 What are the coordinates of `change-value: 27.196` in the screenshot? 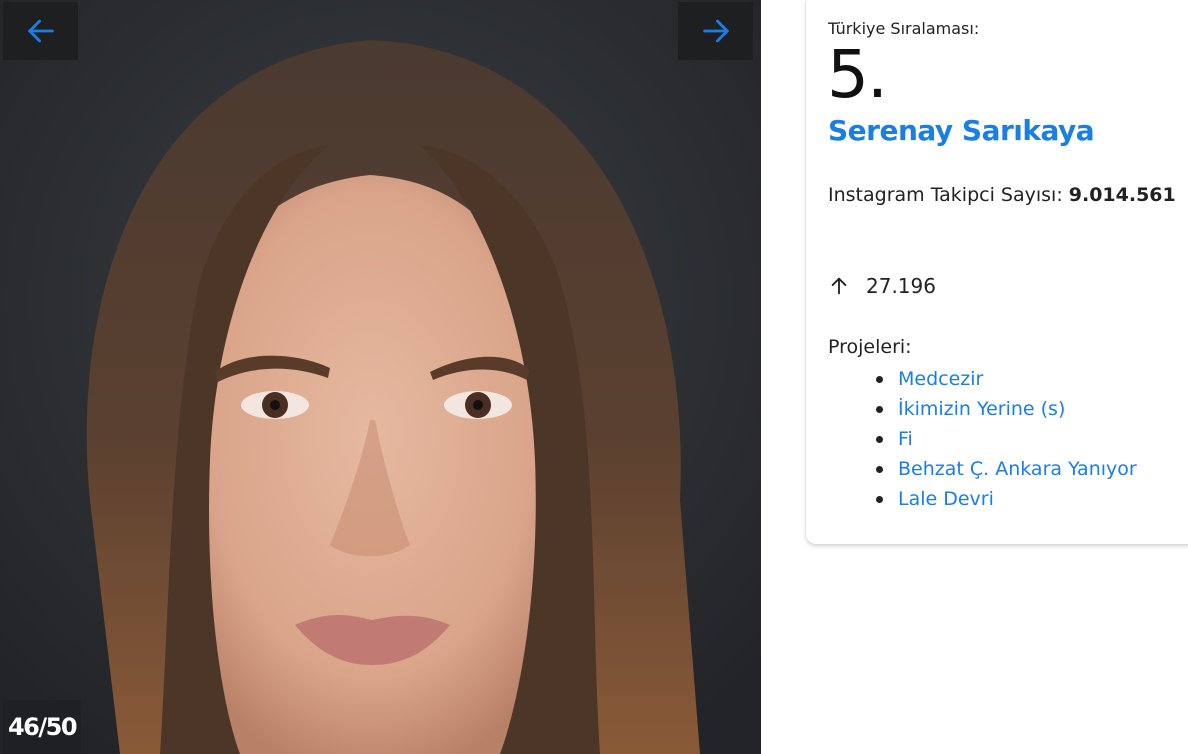 It's located at (901, 286).